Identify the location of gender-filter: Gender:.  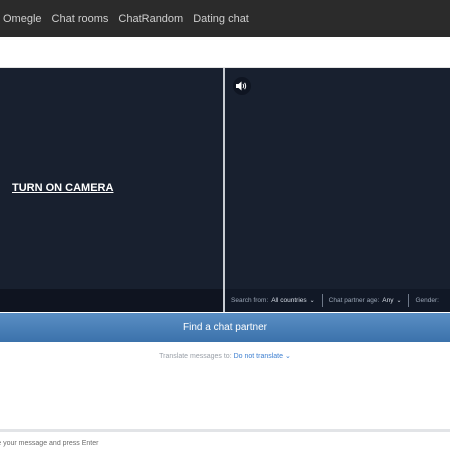
(427, 300).